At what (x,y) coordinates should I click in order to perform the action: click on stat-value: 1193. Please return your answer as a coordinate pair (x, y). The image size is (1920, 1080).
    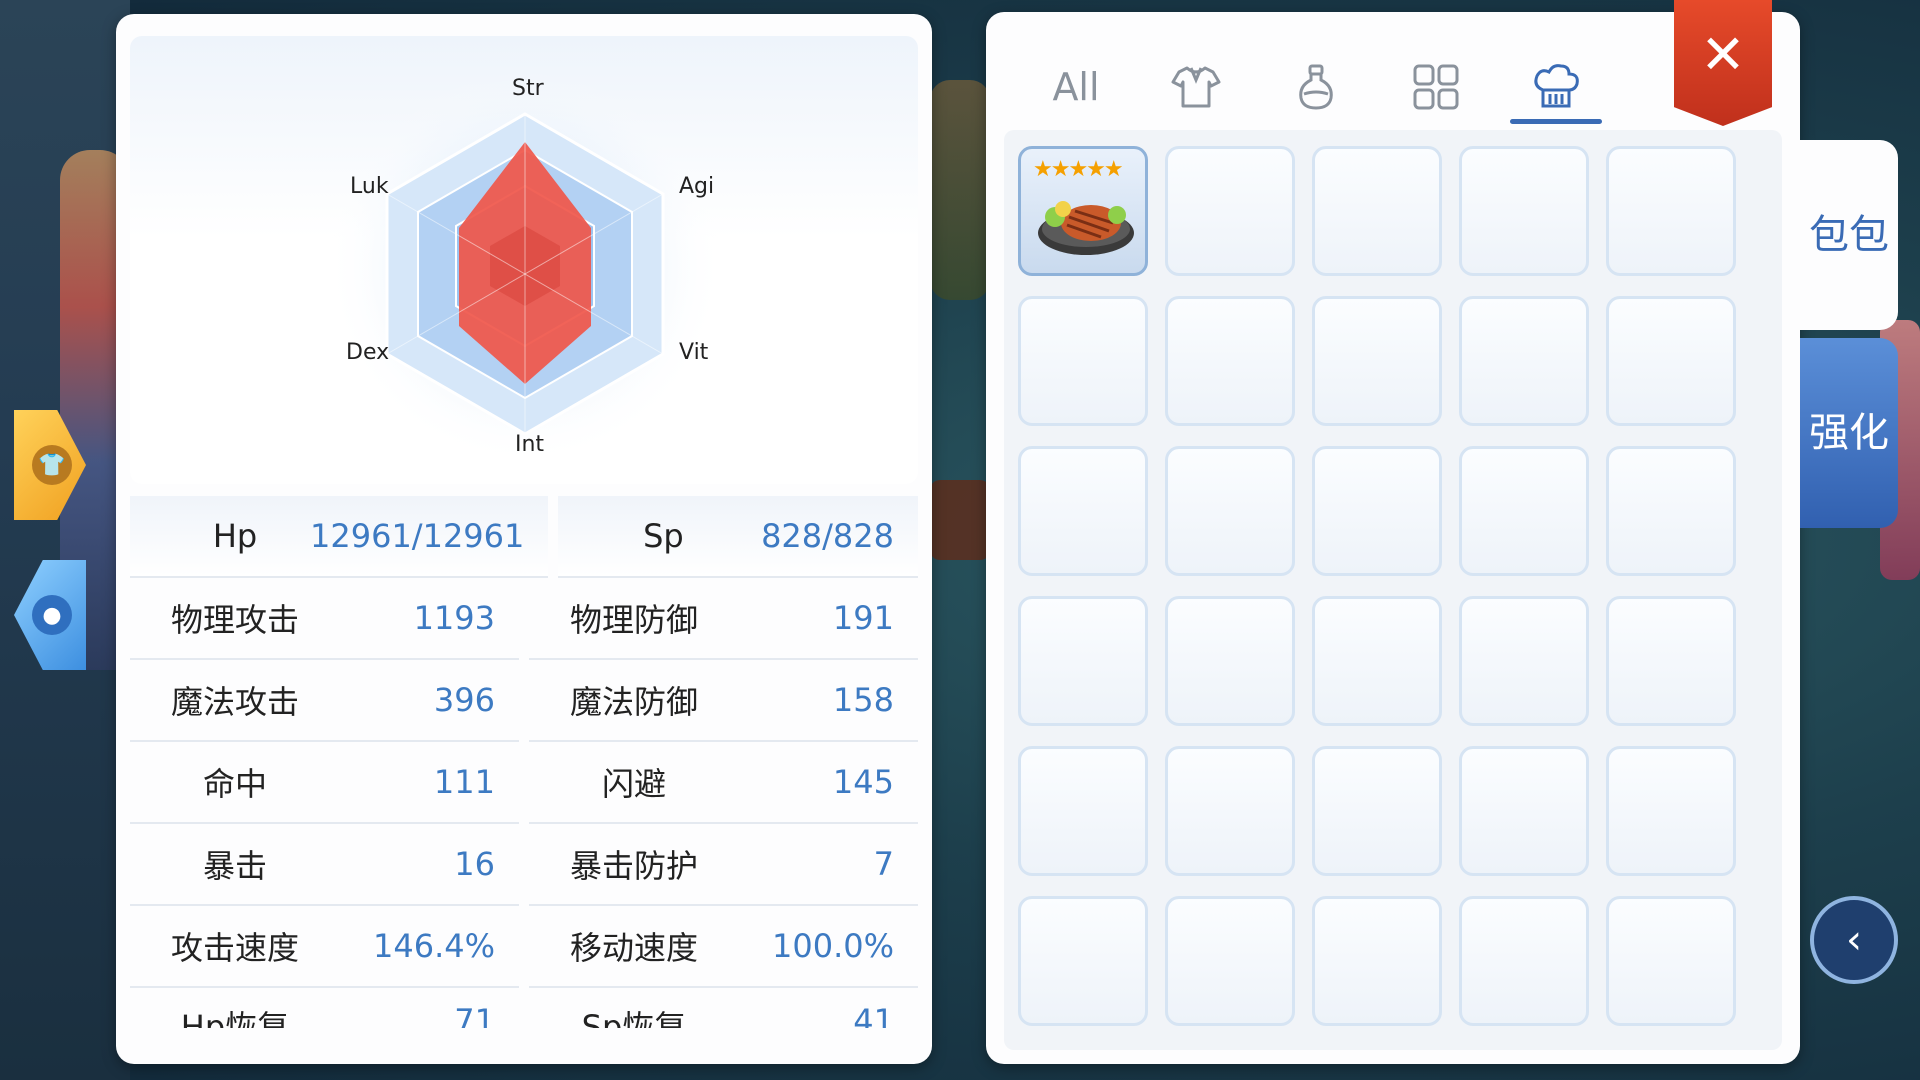
    Looking at the image, I should click on (454, 618).